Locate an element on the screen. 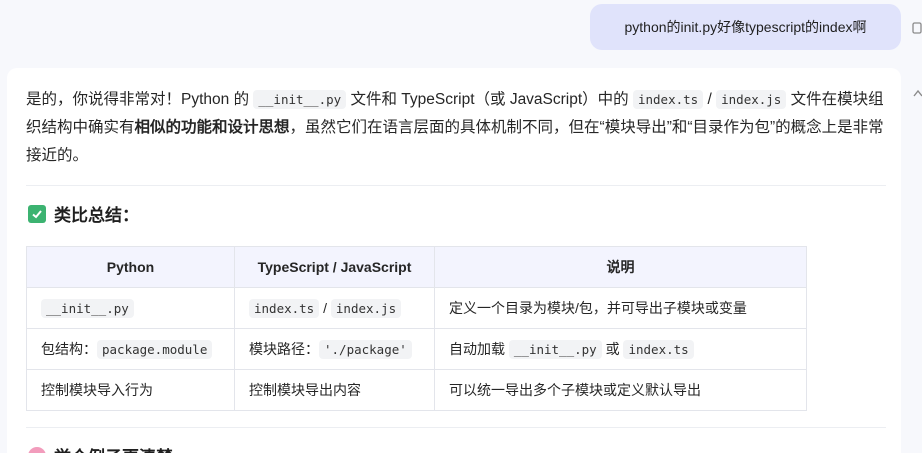 Image resolution: width=922 pixels, height=453 pixels. intro-text-3: / is located at coordinates (710, 99).